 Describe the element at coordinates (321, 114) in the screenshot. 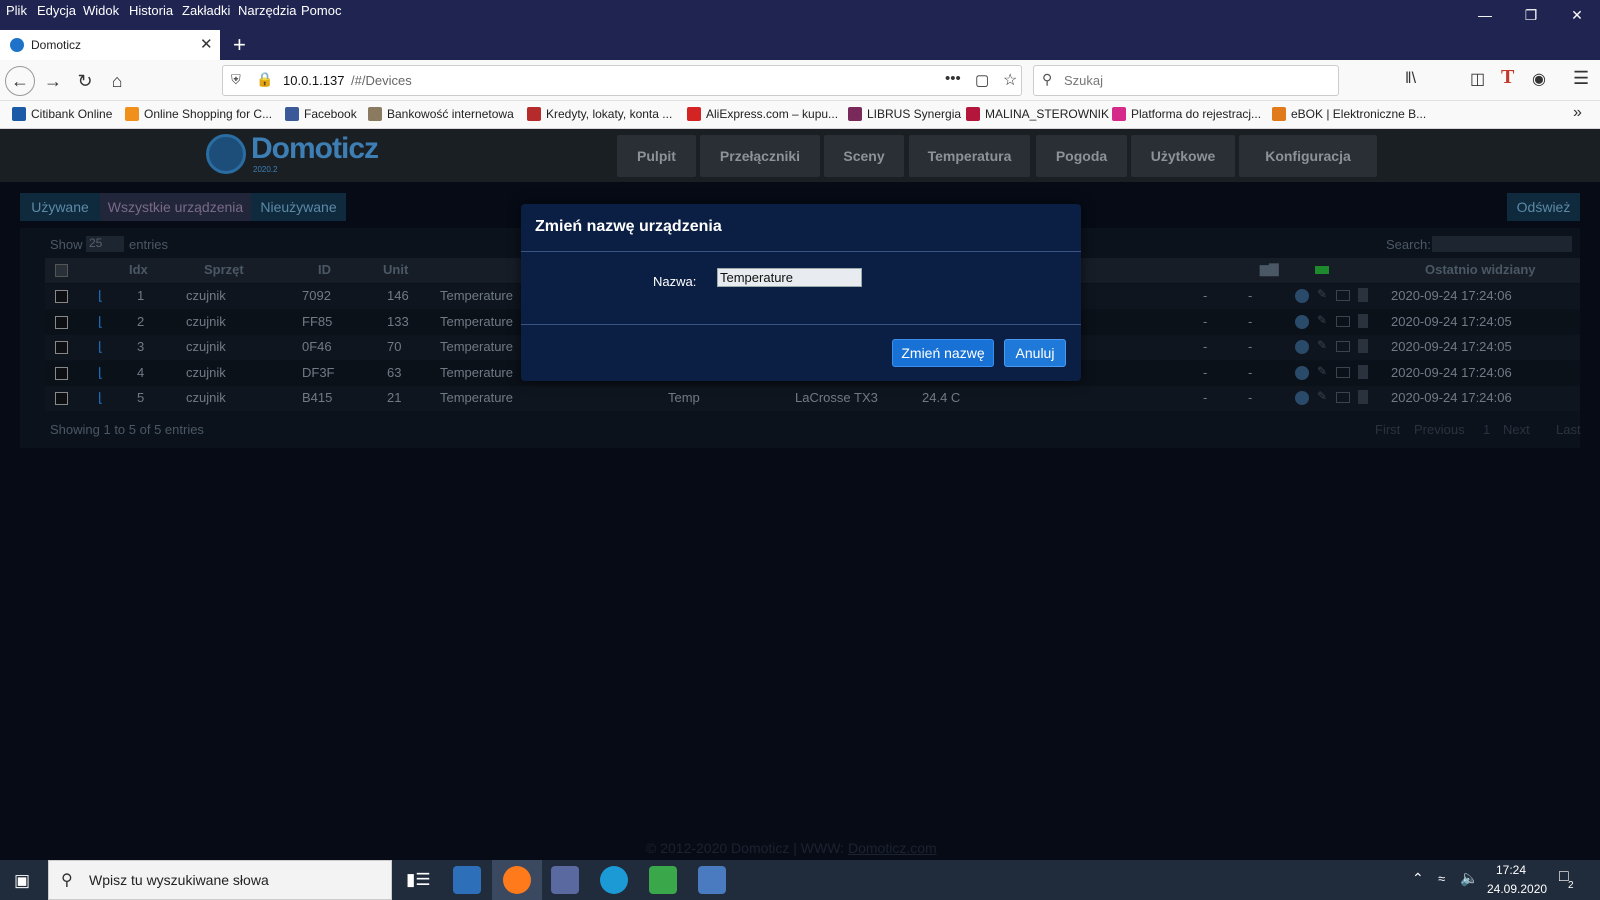

I see `bookmark-item: Facebook` at that location.